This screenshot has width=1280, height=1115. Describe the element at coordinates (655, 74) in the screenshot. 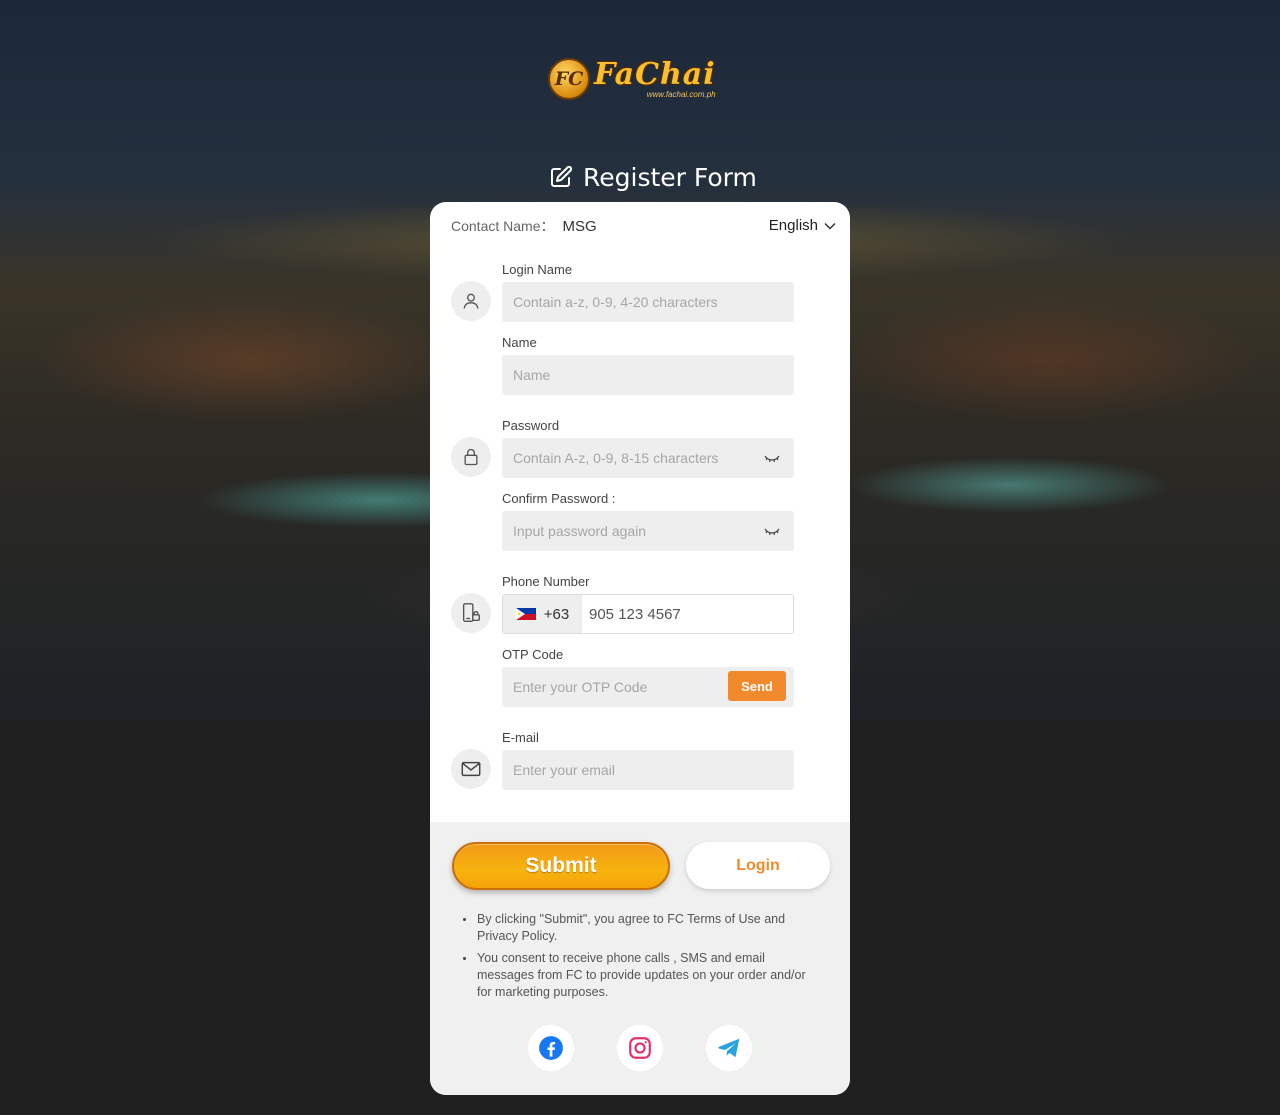

I see `logo-wordmark: FaChai` at that location.